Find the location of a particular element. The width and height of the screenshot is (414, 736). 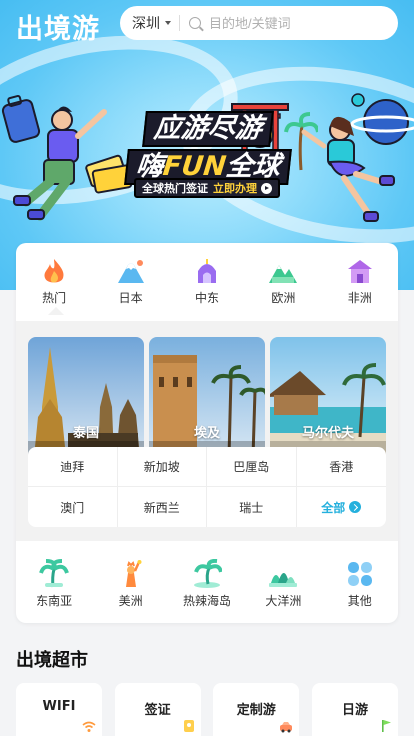

active-tab-indicator is located at coordinates (56, 311).